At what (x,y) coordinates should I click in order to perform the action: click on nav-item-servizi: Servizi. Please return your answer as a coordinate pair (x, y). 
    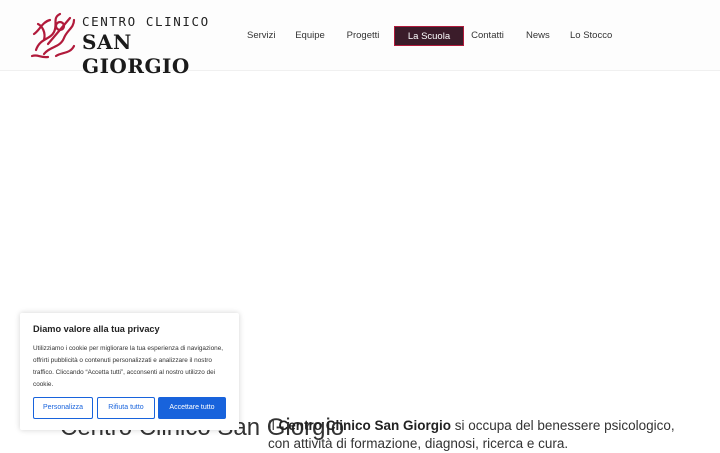
    Looking at the image, I should click on (261, 36).